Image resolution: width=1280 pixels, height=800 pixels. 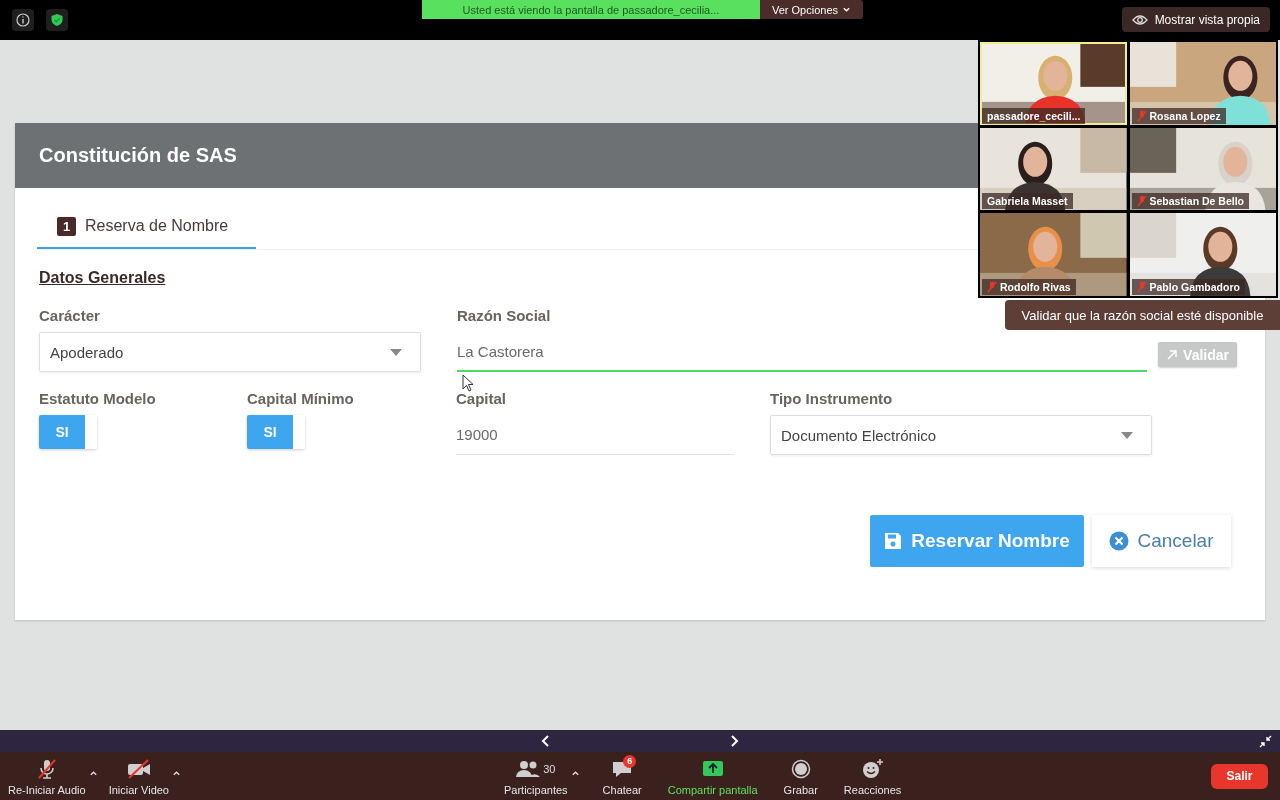 I want to click on text-field: La Castorera, so click(x=802, y=352).